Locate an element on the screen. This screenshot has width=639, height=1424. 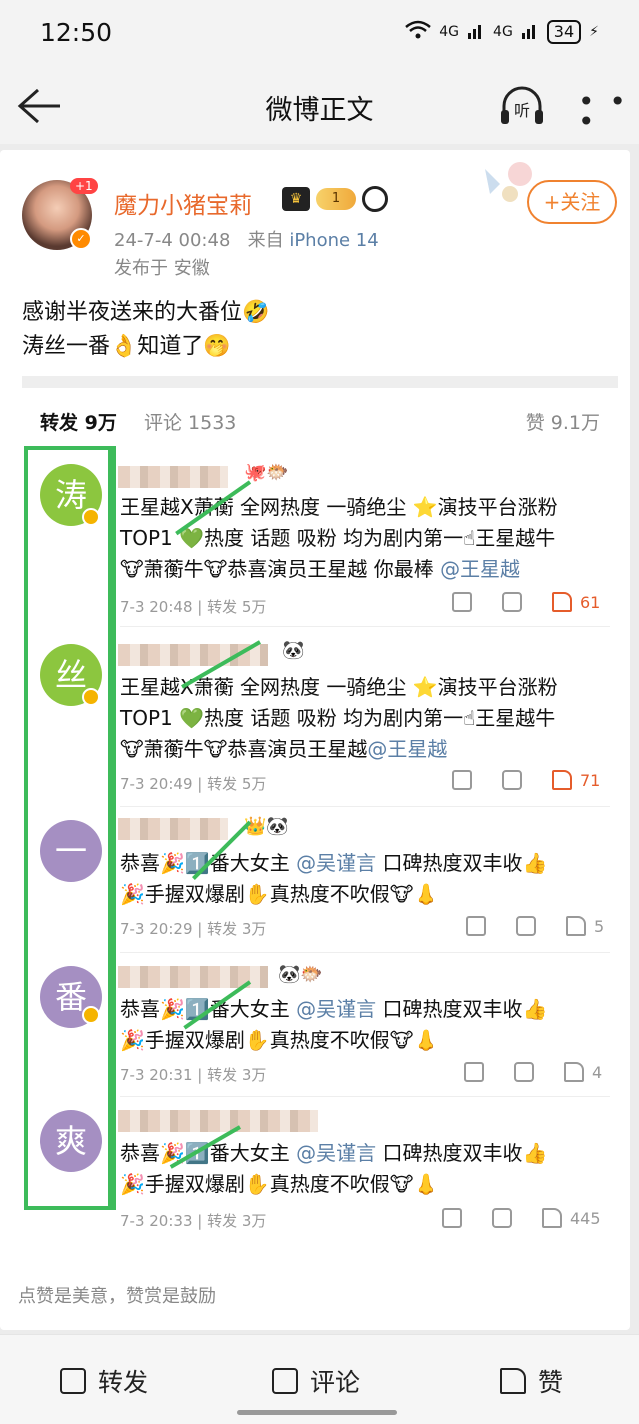
signal-icon-2: 4G is located at coordinates (503, 32).